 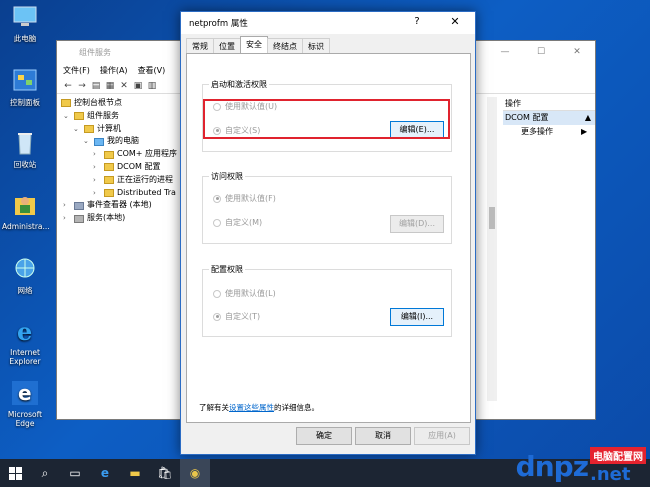 What do you see at coordinates (455, 22) in the screenshot?
I see `dialog-close-button: ✕` at bounding box center [455, 22].